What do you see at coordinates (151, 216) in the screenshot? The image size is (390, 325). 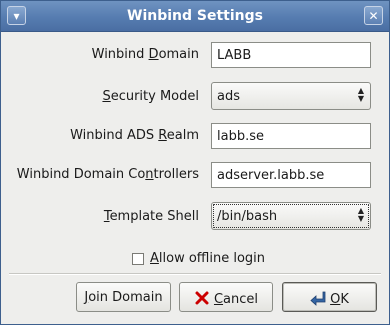 I see `template-shell-label: Template Shell` at bounding box center [151, 216].